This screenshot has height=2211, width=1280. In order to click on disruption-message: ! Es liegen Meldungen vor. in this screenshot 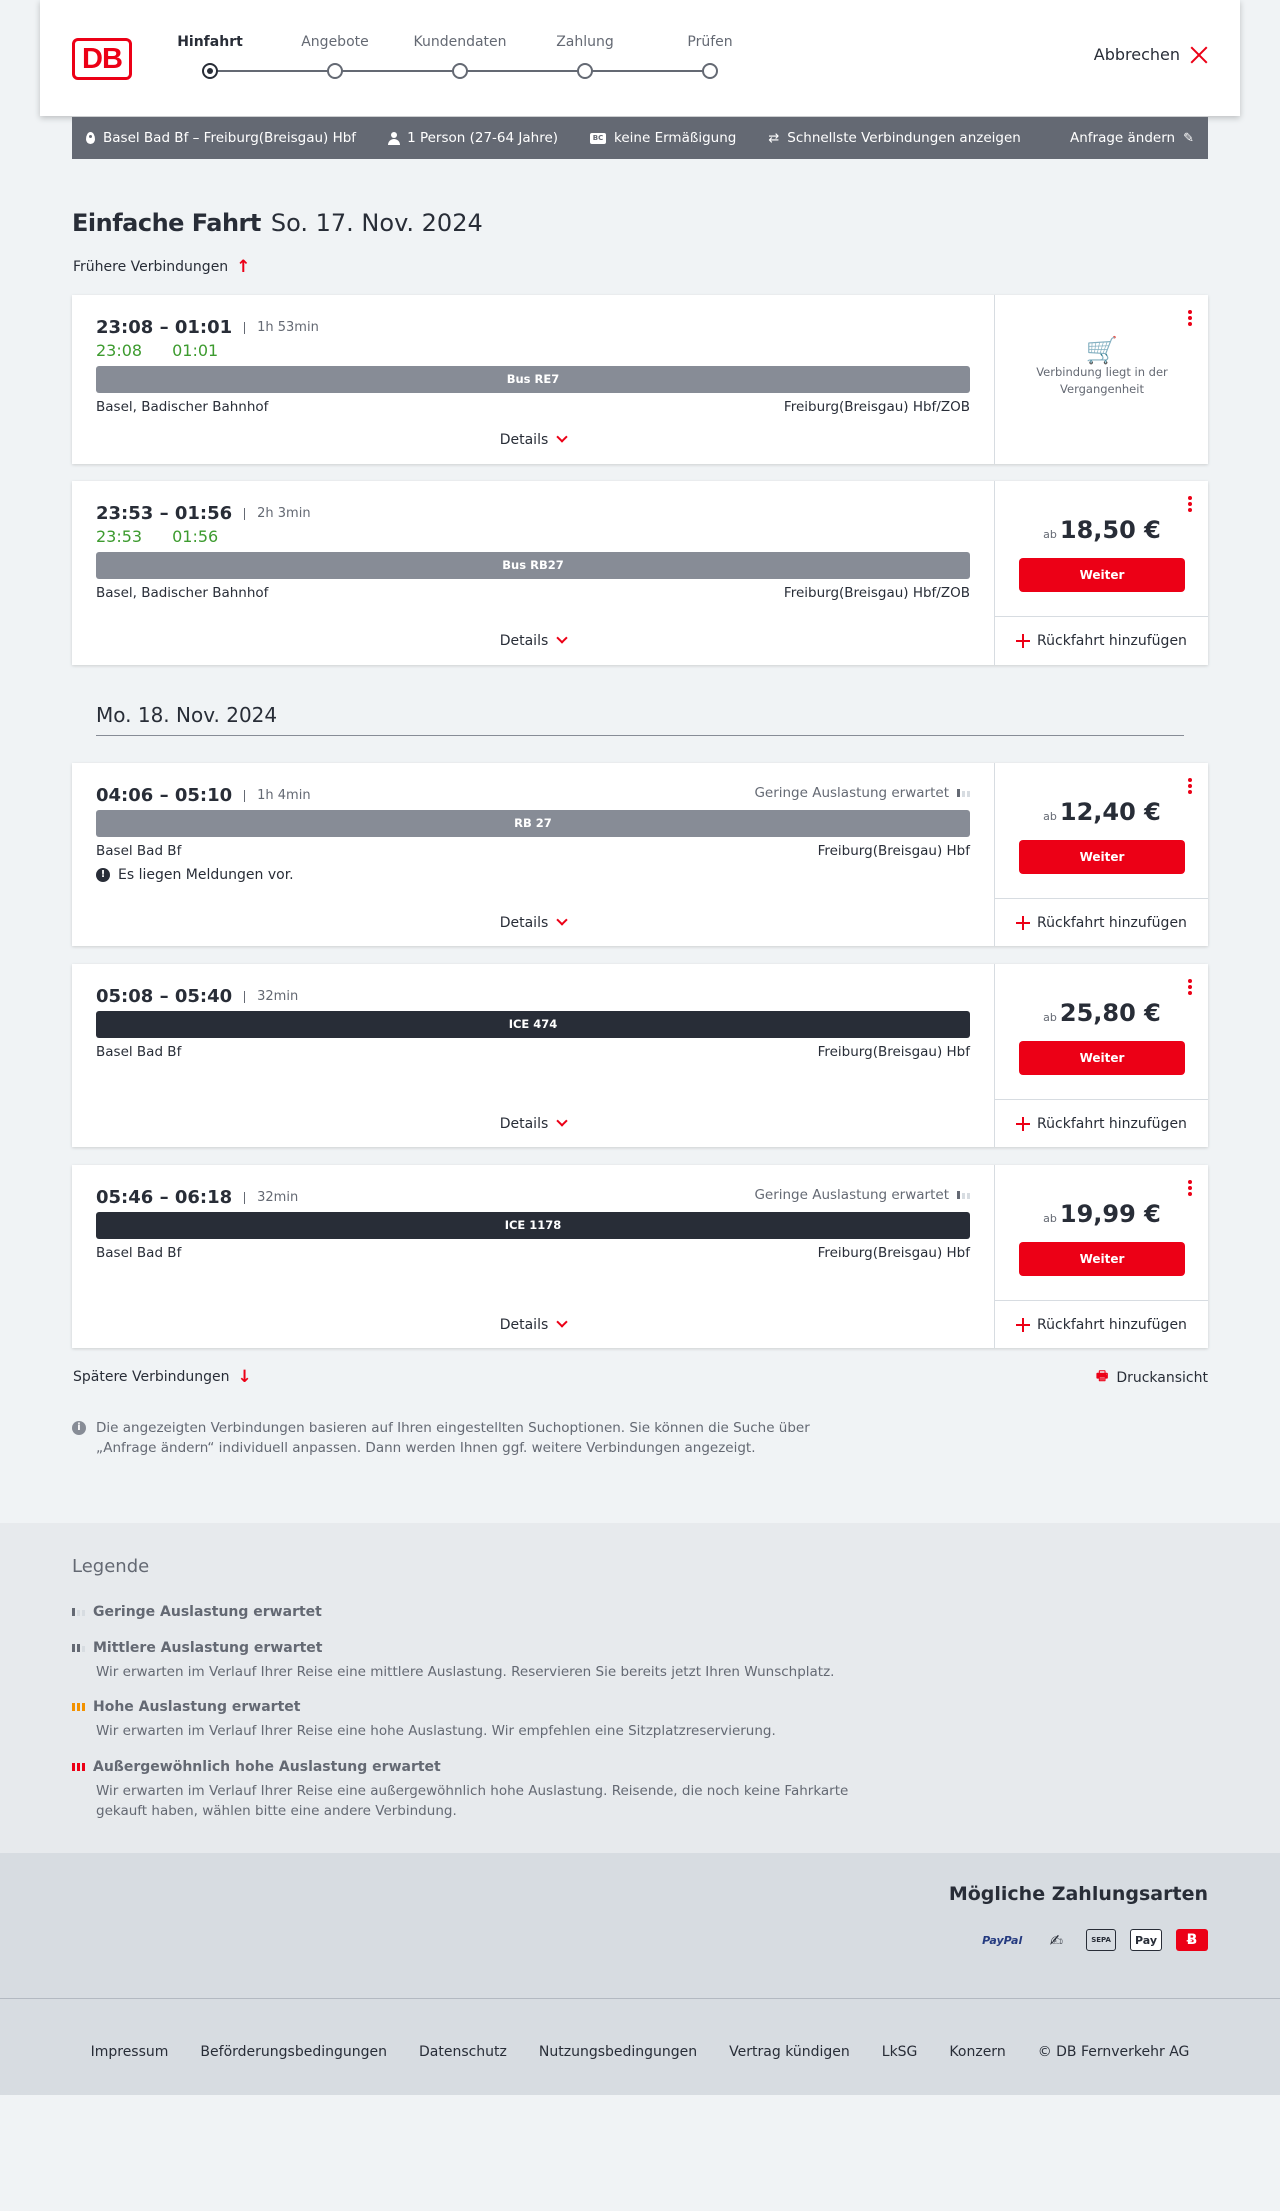, I will do `click(195, 875)`.